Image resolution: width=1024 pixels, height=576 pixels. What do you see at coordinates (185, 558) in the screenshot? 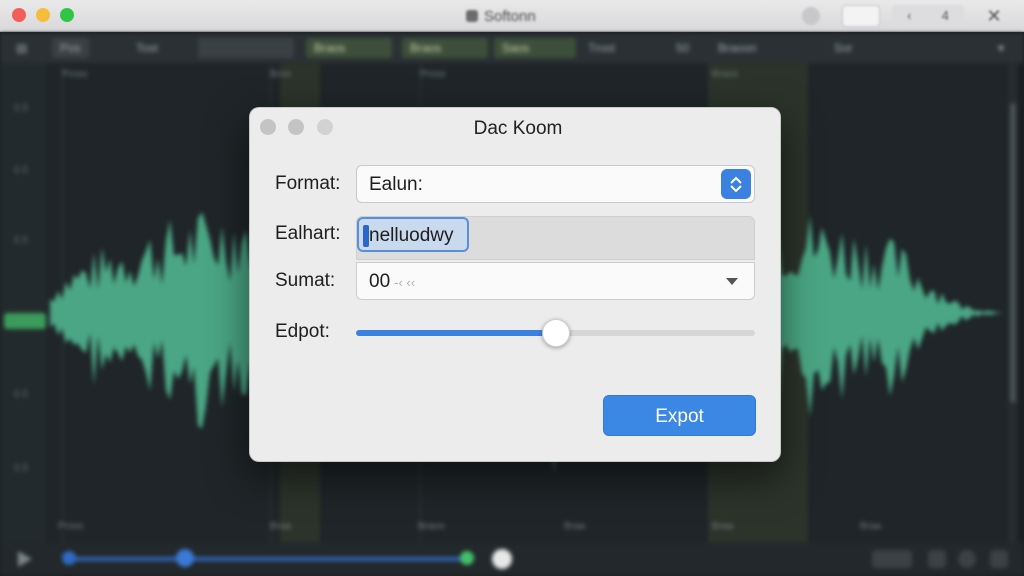
I see `scrubber-handle` at bounding box center [185, 558].